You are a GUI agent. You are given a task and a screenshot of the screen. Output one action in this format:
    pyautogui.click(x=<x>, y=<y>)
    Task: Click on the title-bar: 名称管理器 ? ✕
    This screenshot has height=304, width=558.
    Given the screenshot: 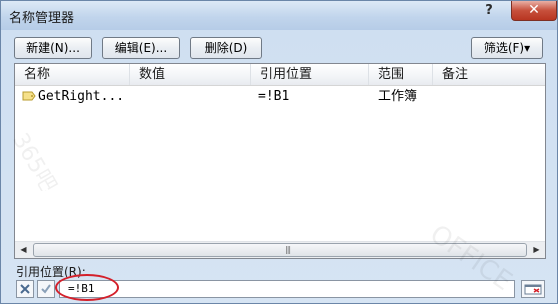 What is the action you would take?
    pyautogui.click(x=279, y=15)
    